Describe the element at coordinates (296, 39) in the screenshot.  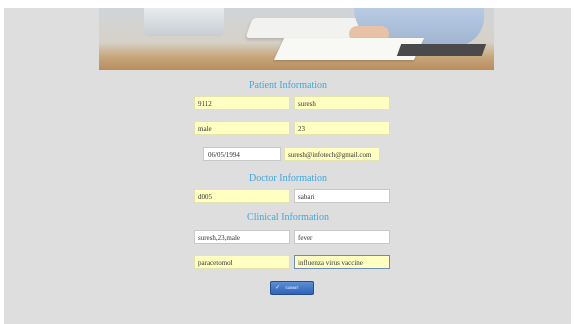
I see `banner-image` at that location.